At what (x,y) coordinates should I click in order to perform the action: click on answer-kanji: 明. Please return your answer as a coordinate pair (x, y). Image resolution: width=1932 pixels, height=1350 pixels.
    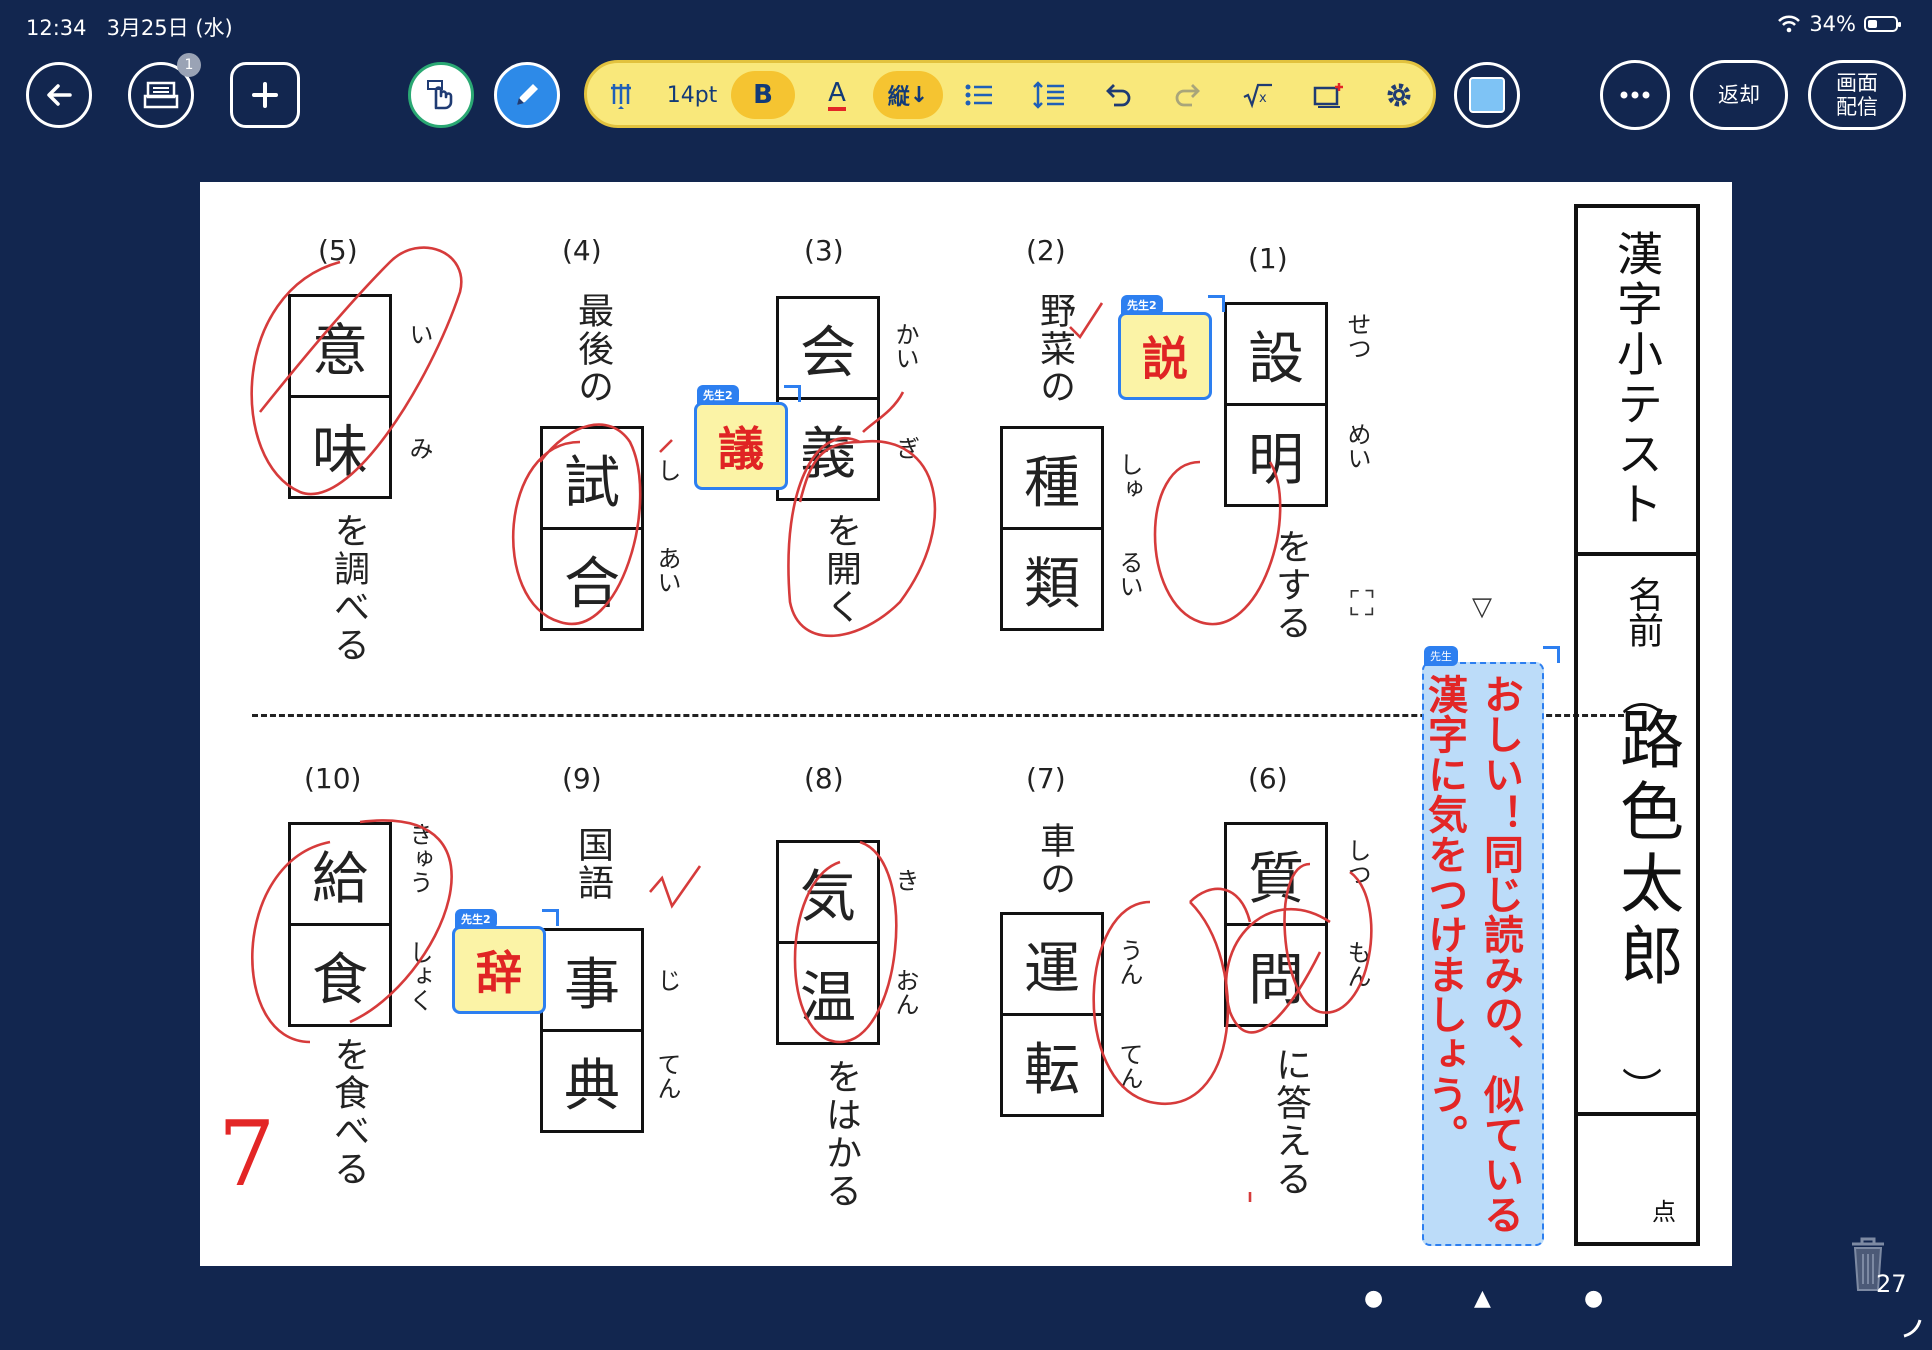
    Looking at the image, I should click on (1276, 453).